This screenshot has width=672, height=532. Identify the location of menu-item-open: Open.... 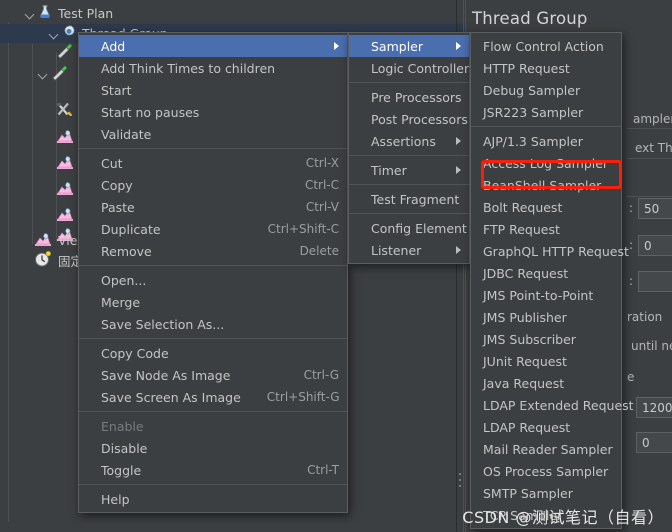
(213, 280).